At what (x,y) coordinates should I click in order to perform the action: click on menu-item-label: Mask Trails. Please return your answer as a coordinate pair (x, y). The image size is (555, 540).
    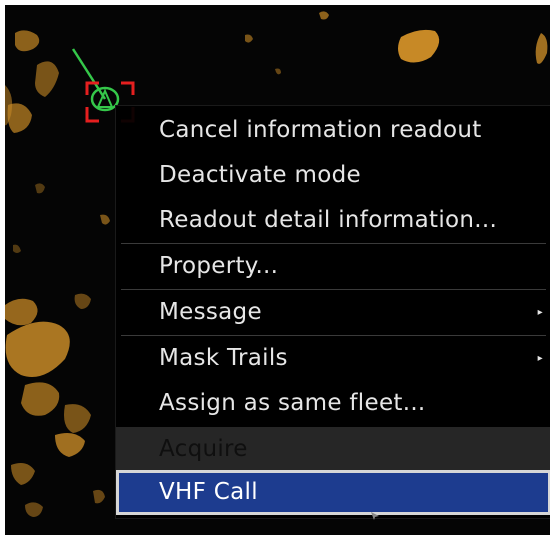
    Looking at the image, I should click on (223, 358).